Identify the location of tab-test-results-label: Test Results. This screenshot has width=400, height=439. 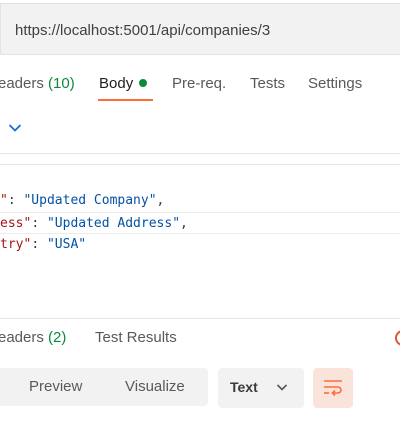
(136, 337).